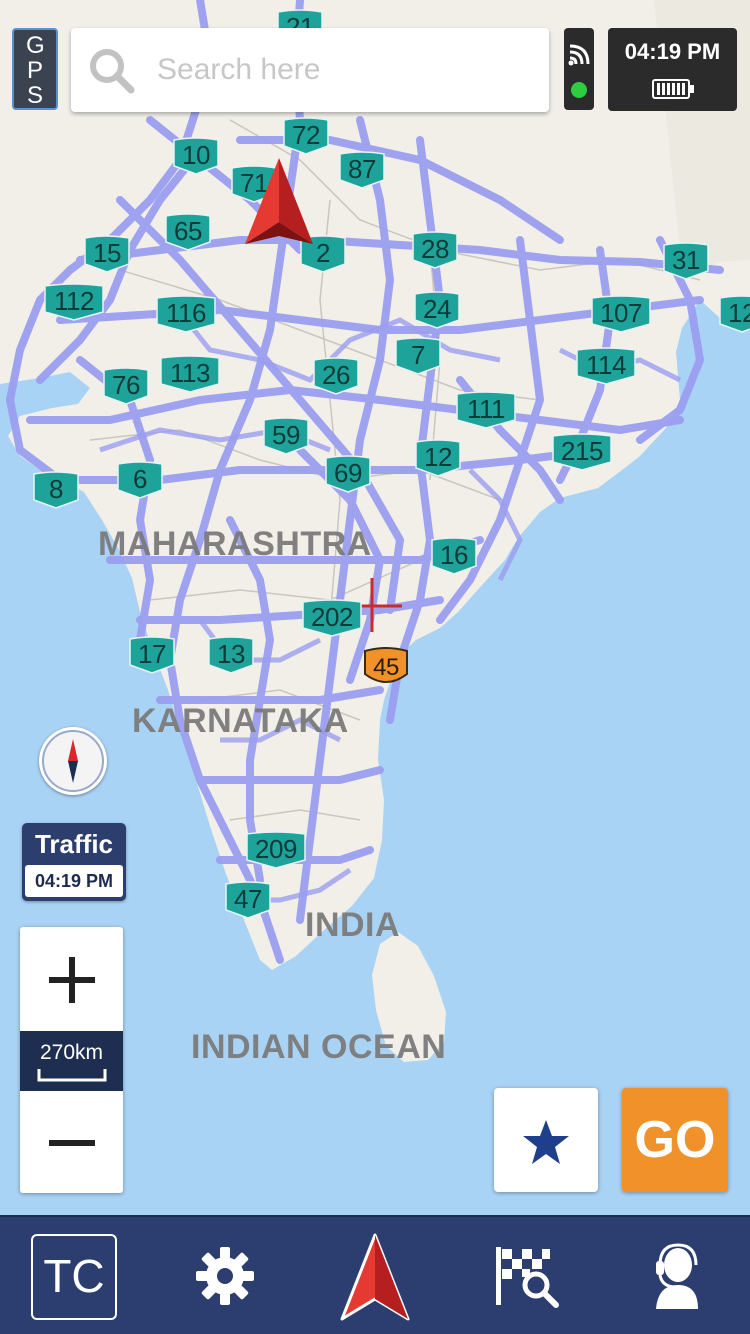 The width and height of the screenshot is (750, 1334). I want to click on highway-shield: 113, so click(190, 374).